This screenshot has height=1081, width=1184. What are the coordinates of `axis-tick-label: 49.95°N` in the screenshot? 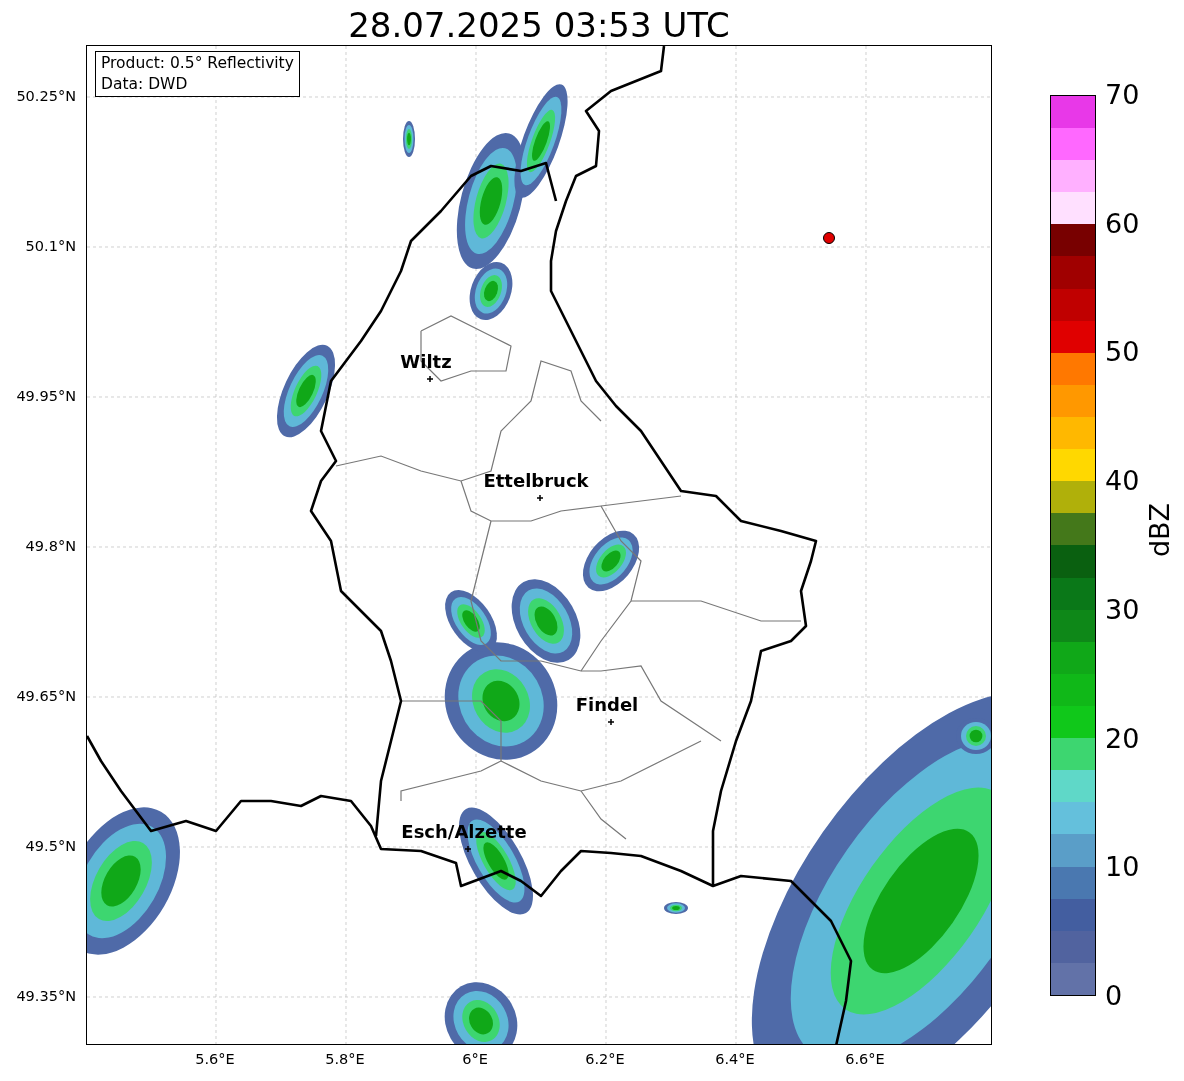 It's located at (46, 396).